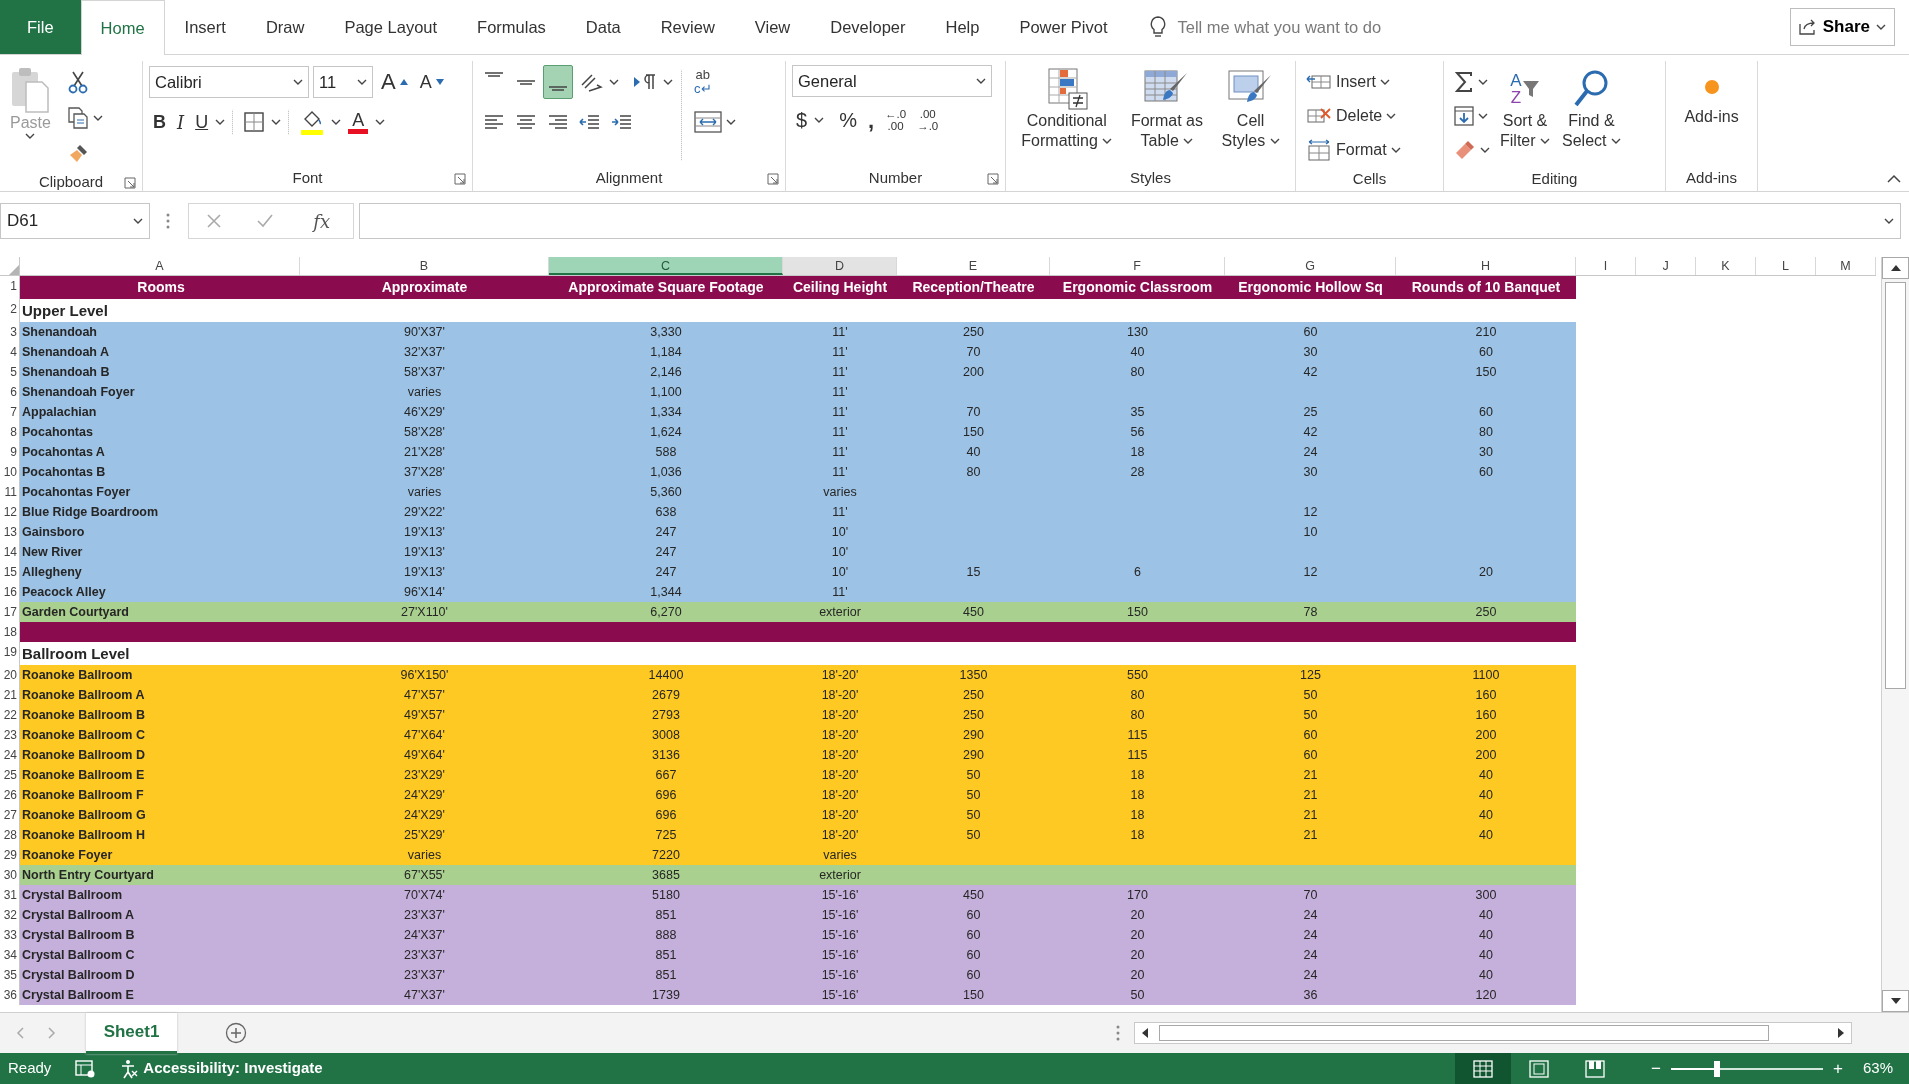 Image resolution: width=1909 pixels, height=1084 pixels. What do you see at coordinates (666, 735) in the screenshot?
I see `table-cell-text: 3008` at bounding box center [666, 735].